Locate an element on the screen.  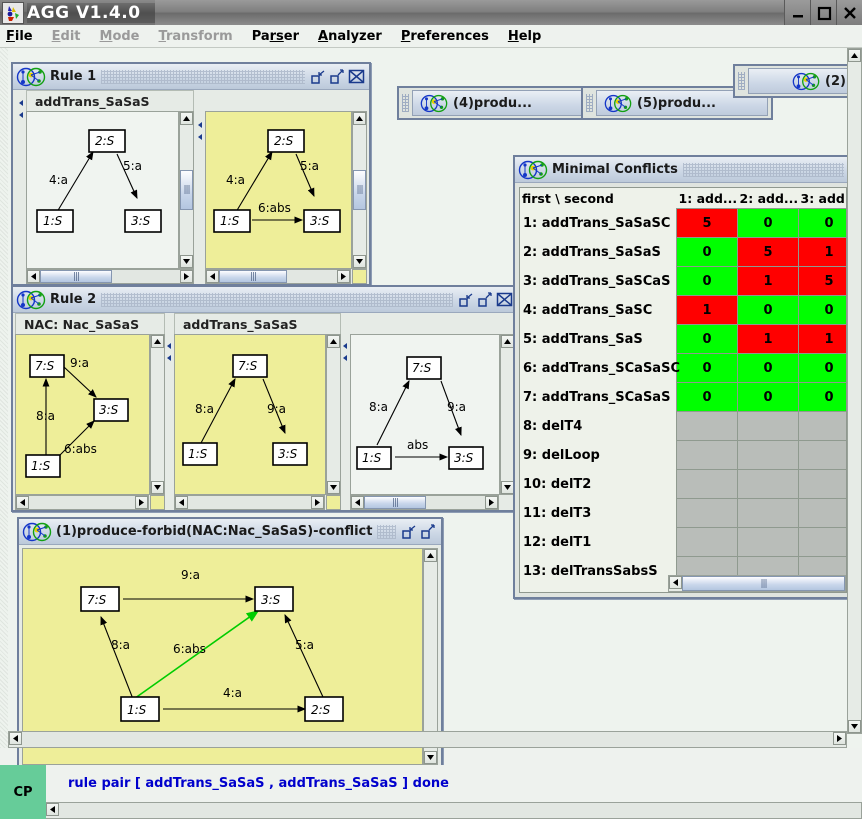
table-row: 13: delTransSabsS is located at coordinates (683, 565).